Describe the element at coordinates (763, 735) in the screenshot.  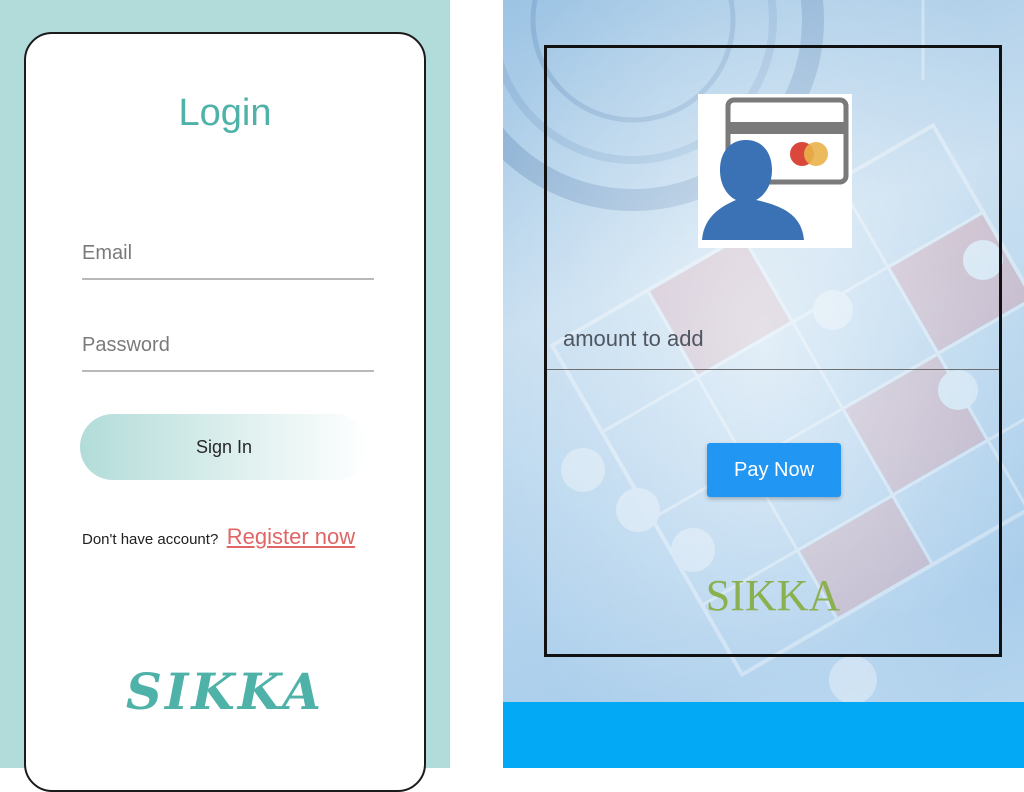
I see `bottom-bar` at that location.